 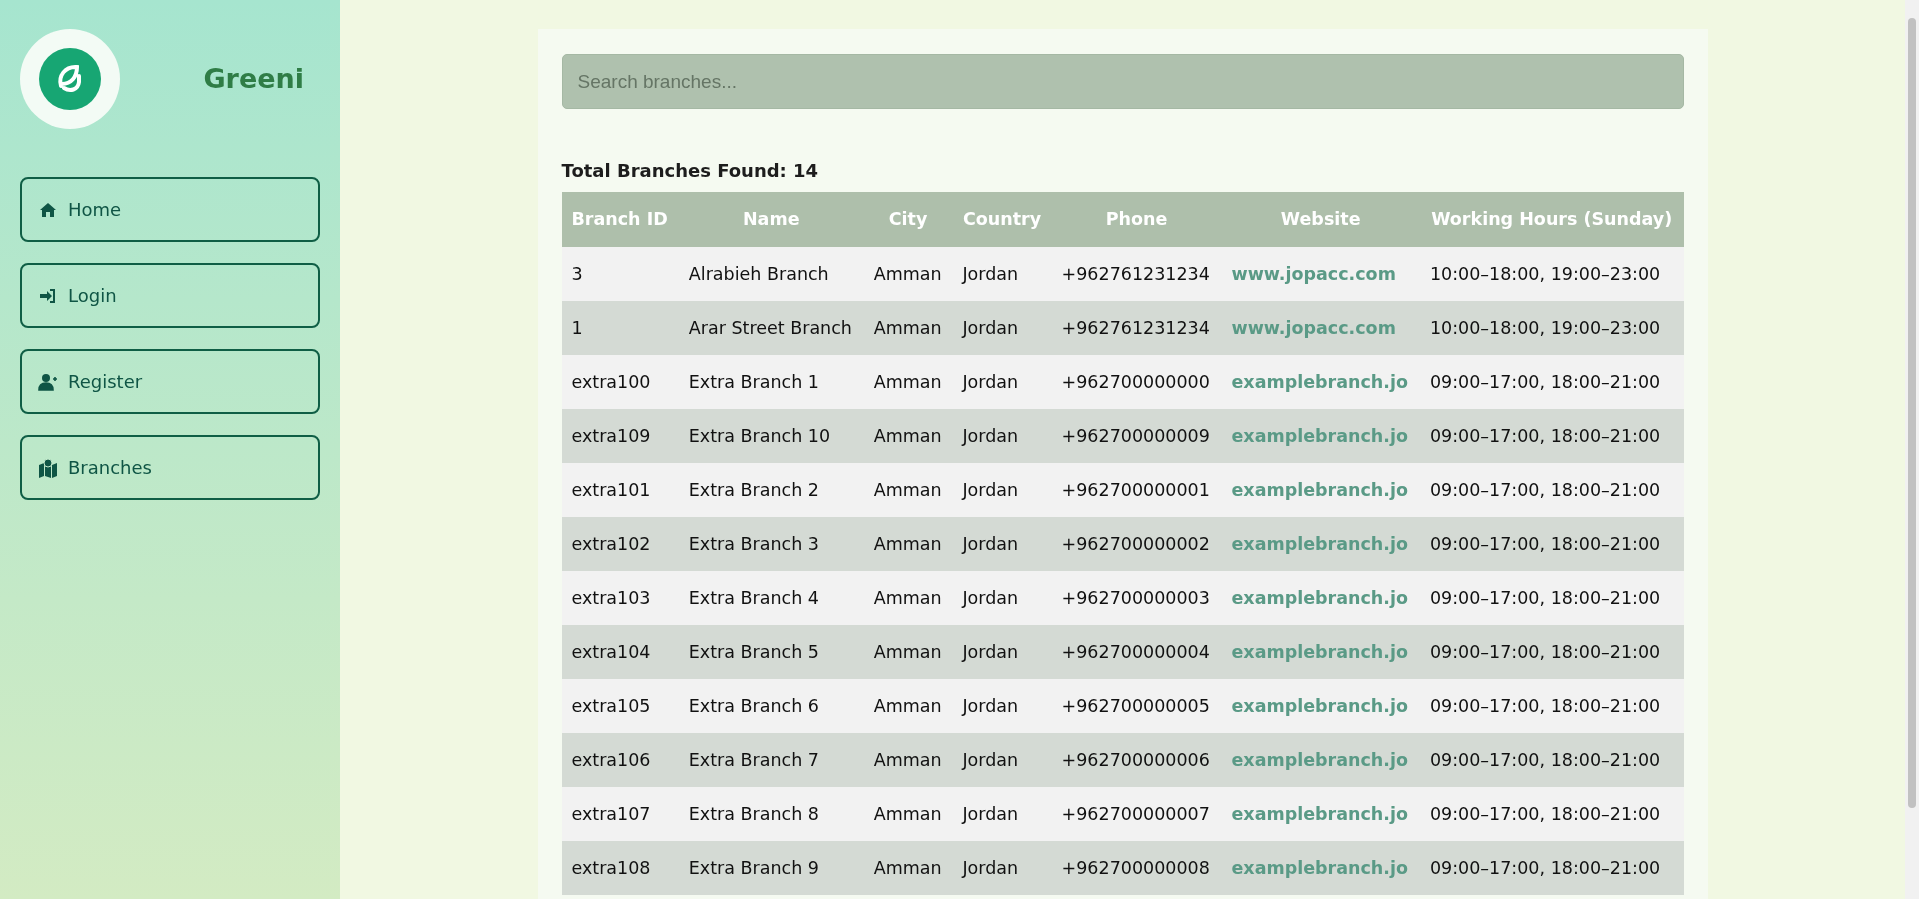 I want to click on table-cell: +962700000004, so click(x=1136, y=652).